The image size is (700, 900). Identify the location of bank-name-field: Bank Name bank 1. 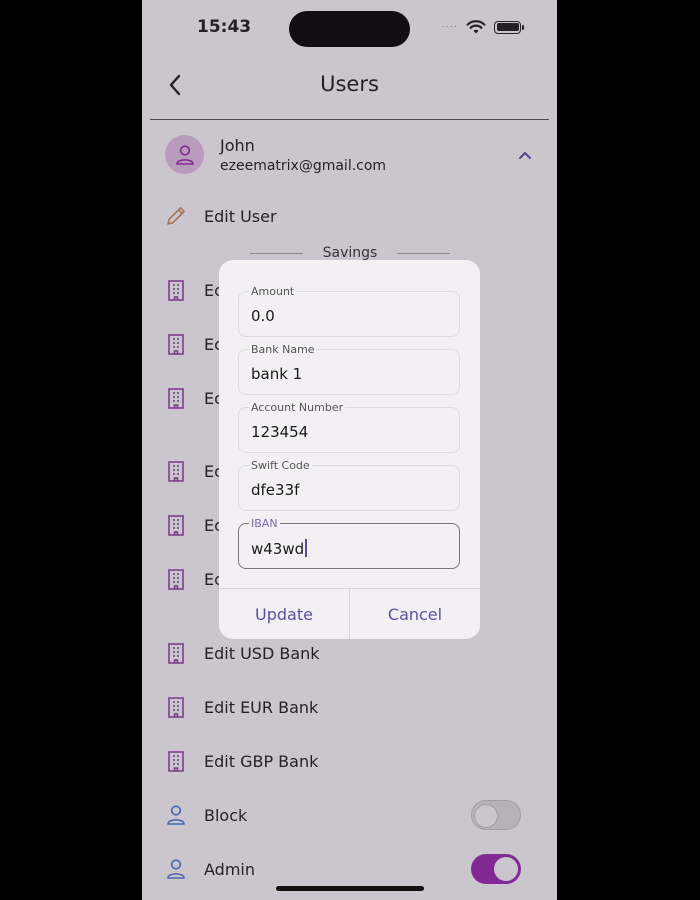
(349, 369).